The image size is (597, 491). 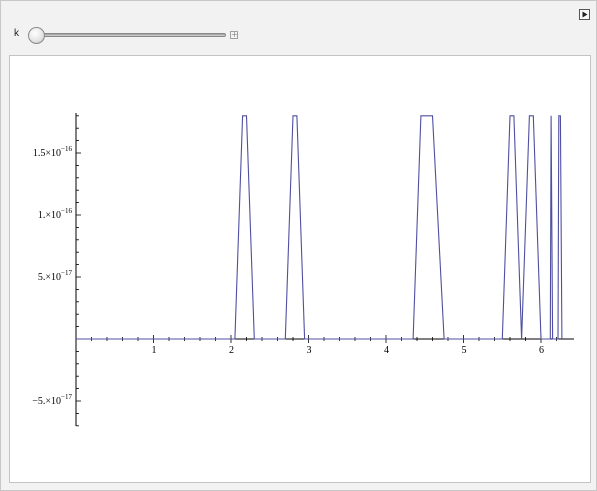 I want to click on slider-options-button: +, so click(x=234, y=35).